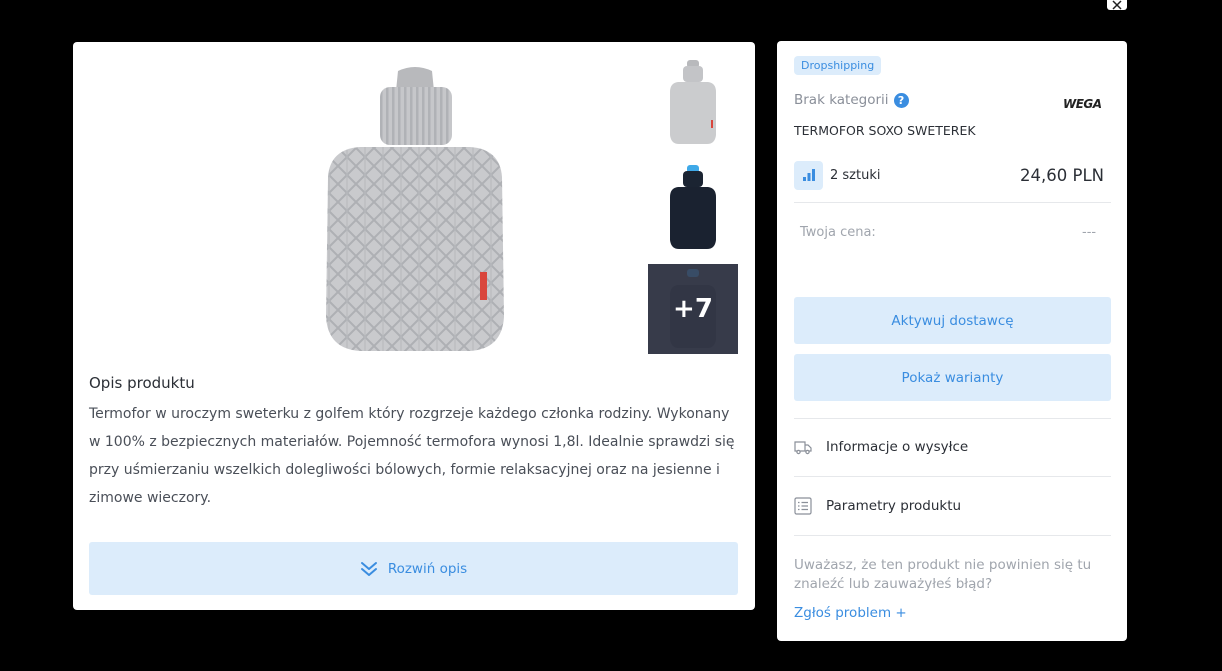 This screenshot has width=1222, height=671. What do you see at coordinates (894, 506) in the screenshot?
I see `product-parameters-label: Parametry produktu` at bounding box center [894, 506].